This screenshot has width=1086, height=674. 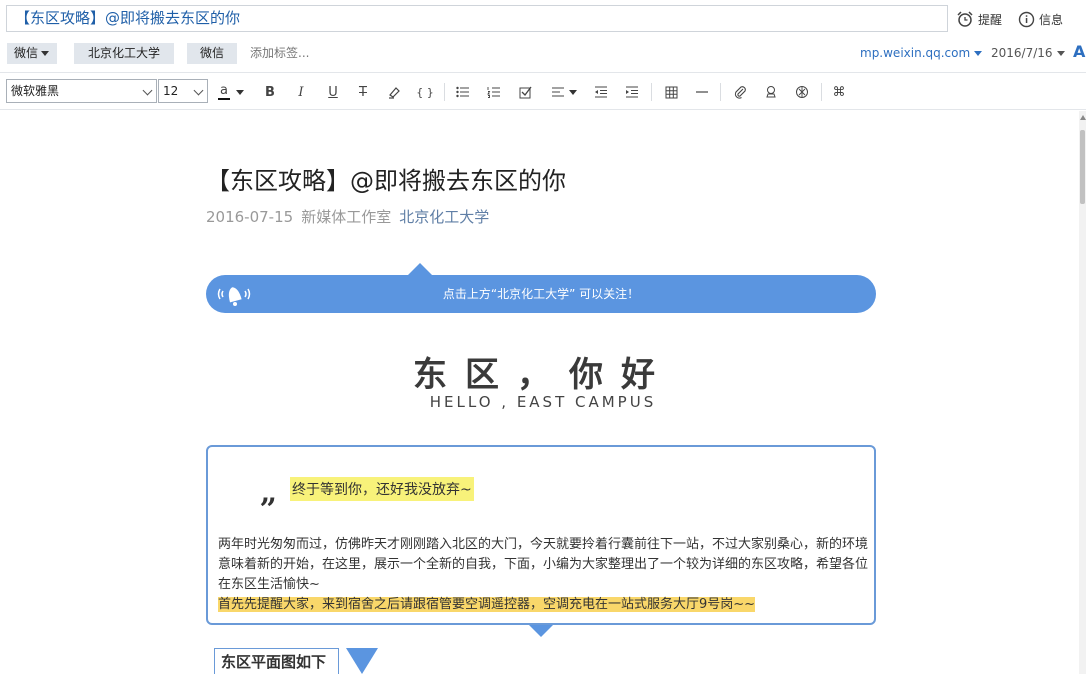 I want to click on checkbox-icon, so click(x=525, y=92).